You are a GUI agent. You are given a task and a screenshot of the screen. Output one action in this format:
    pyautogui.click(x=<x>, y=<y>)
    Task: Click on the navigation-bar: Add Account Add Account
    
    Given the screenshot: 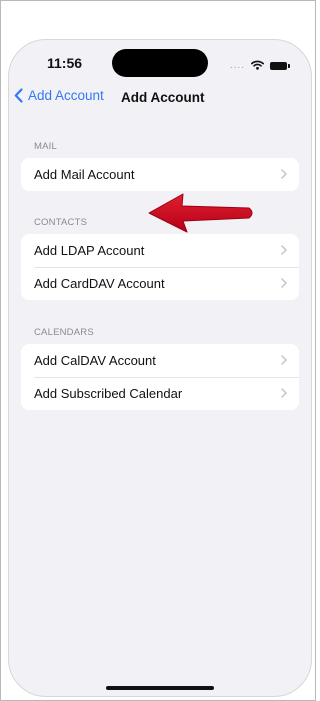 What is the action you would take?
    pyautogui.click(x=160, y=99)
    